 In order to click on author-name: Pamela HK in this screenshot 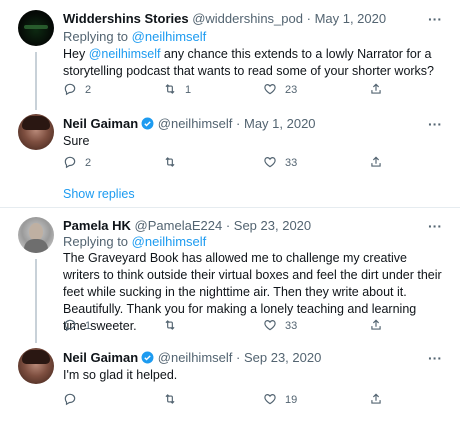, I will do `click(97, 225)`.